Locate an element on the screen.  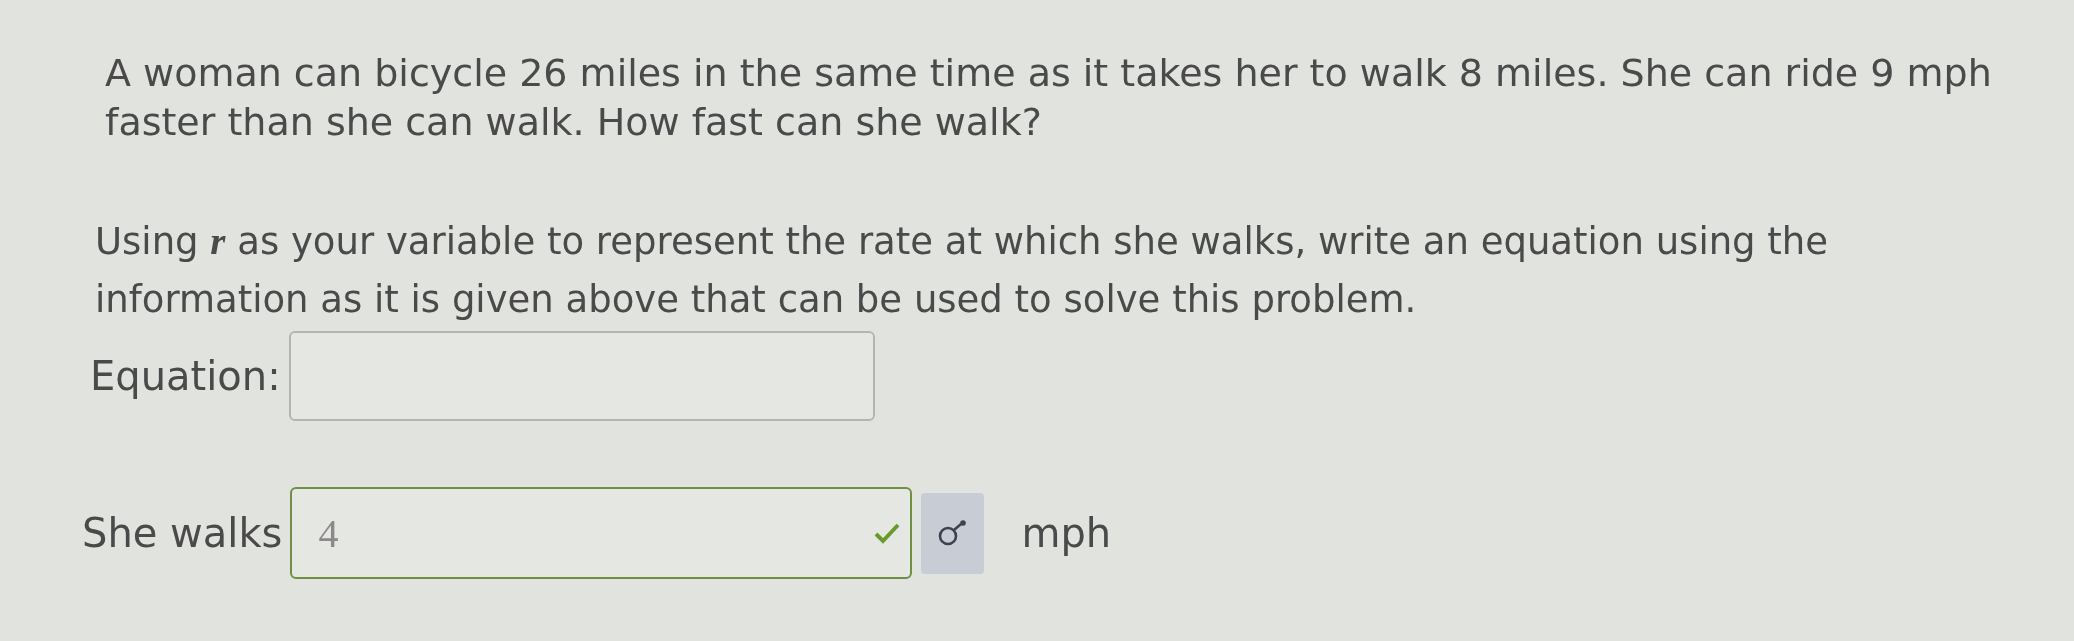
unit-label: mph is located at coordinates (1066, 533).